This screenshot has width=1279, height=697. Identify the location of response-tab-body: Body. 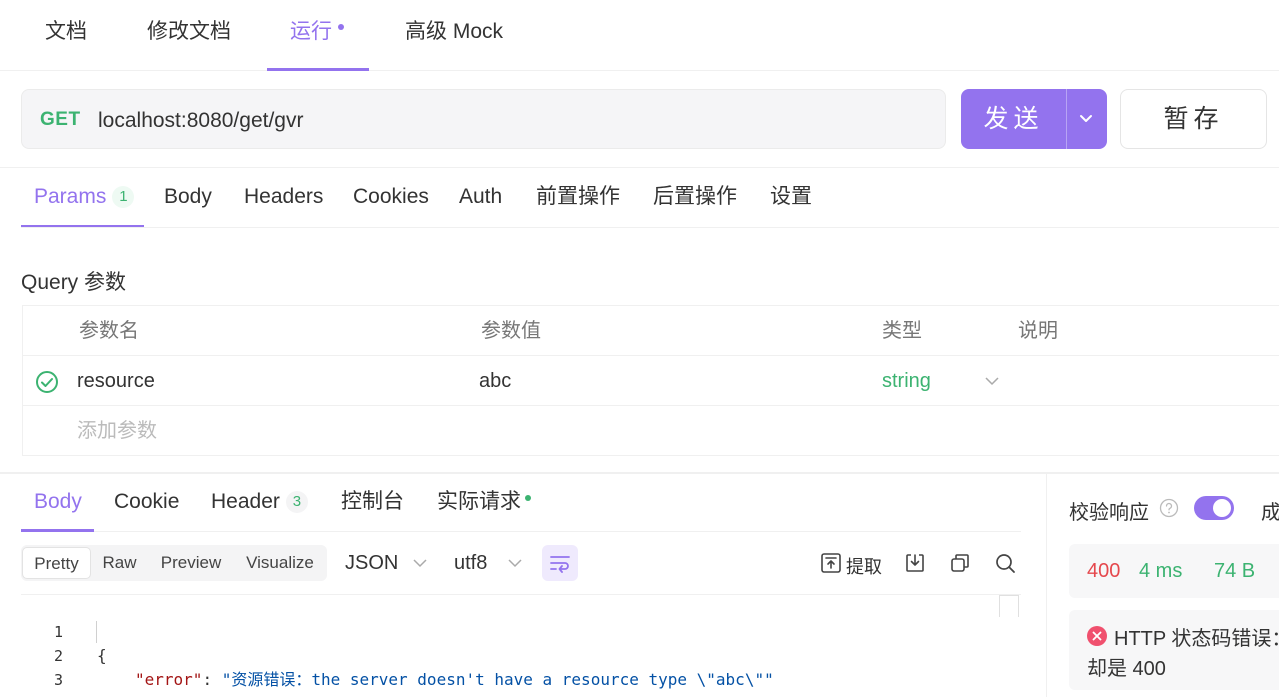
(58, 503).